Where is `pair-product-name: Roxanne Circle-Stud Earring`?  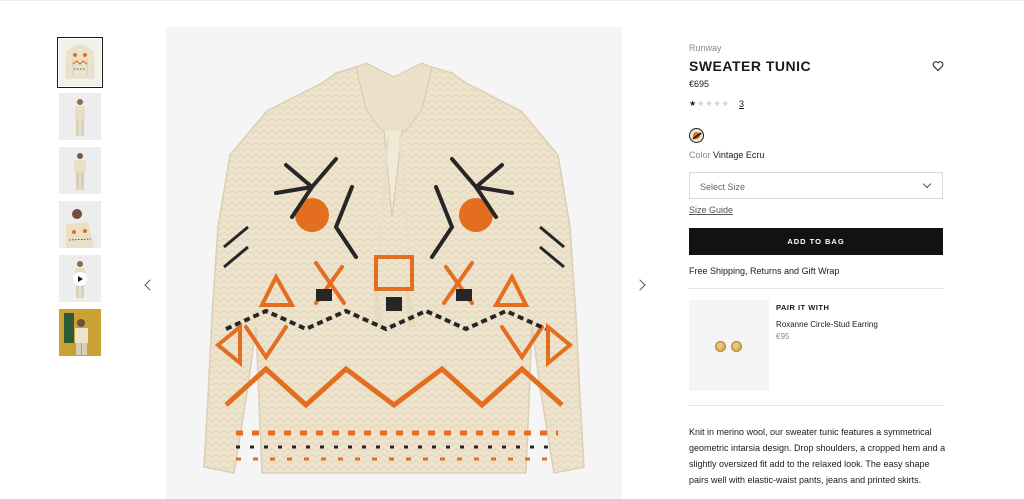 pair-product-name: Roxanne Circle-Stud Earring is located at coordinates (827, 324).